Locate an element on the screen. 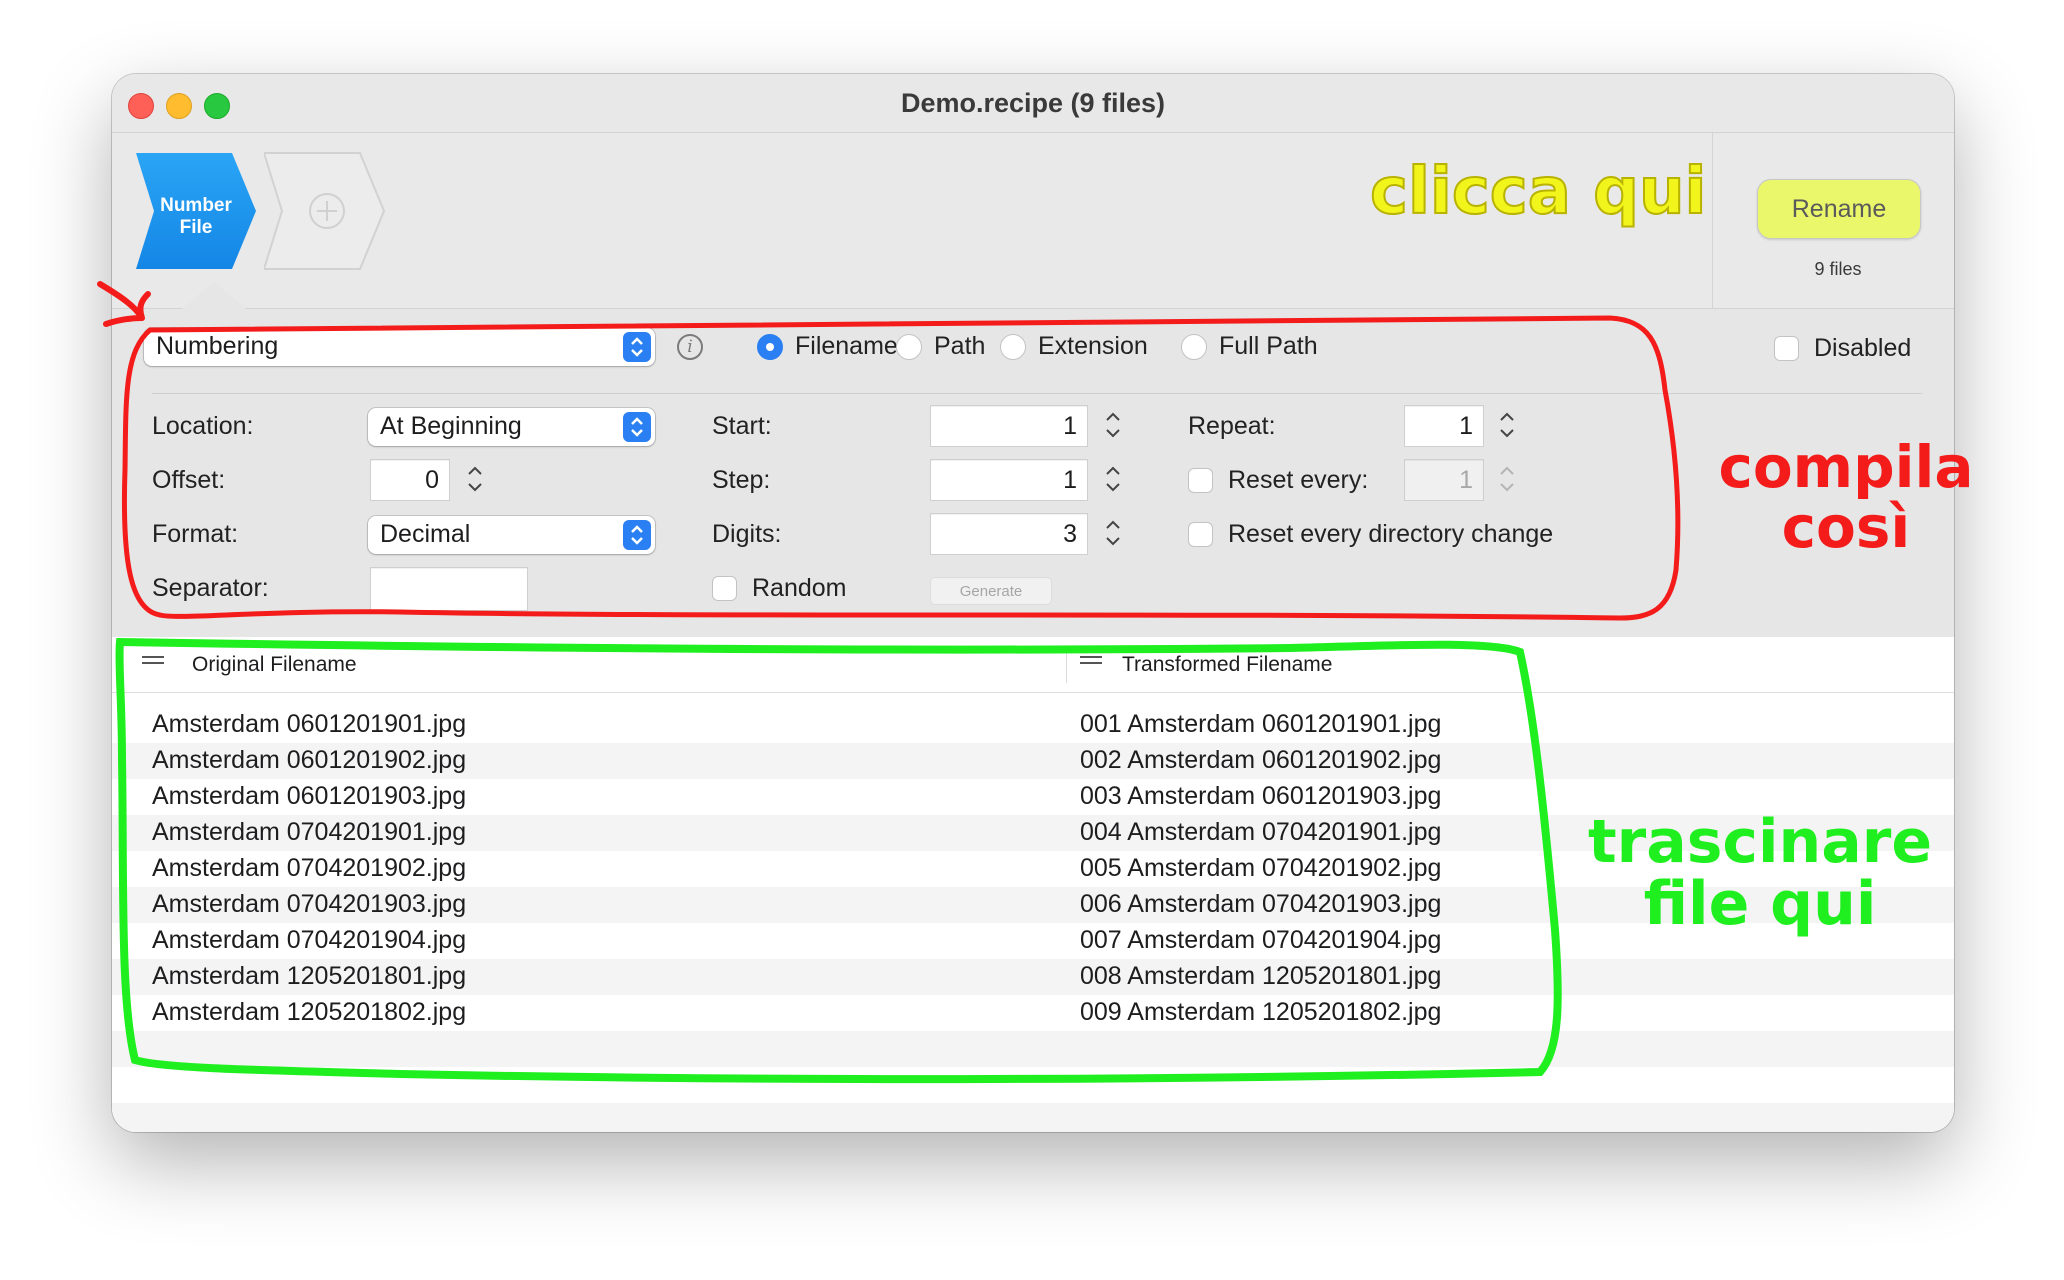  files-count: 9 files is located at coordinates (1838, 269).